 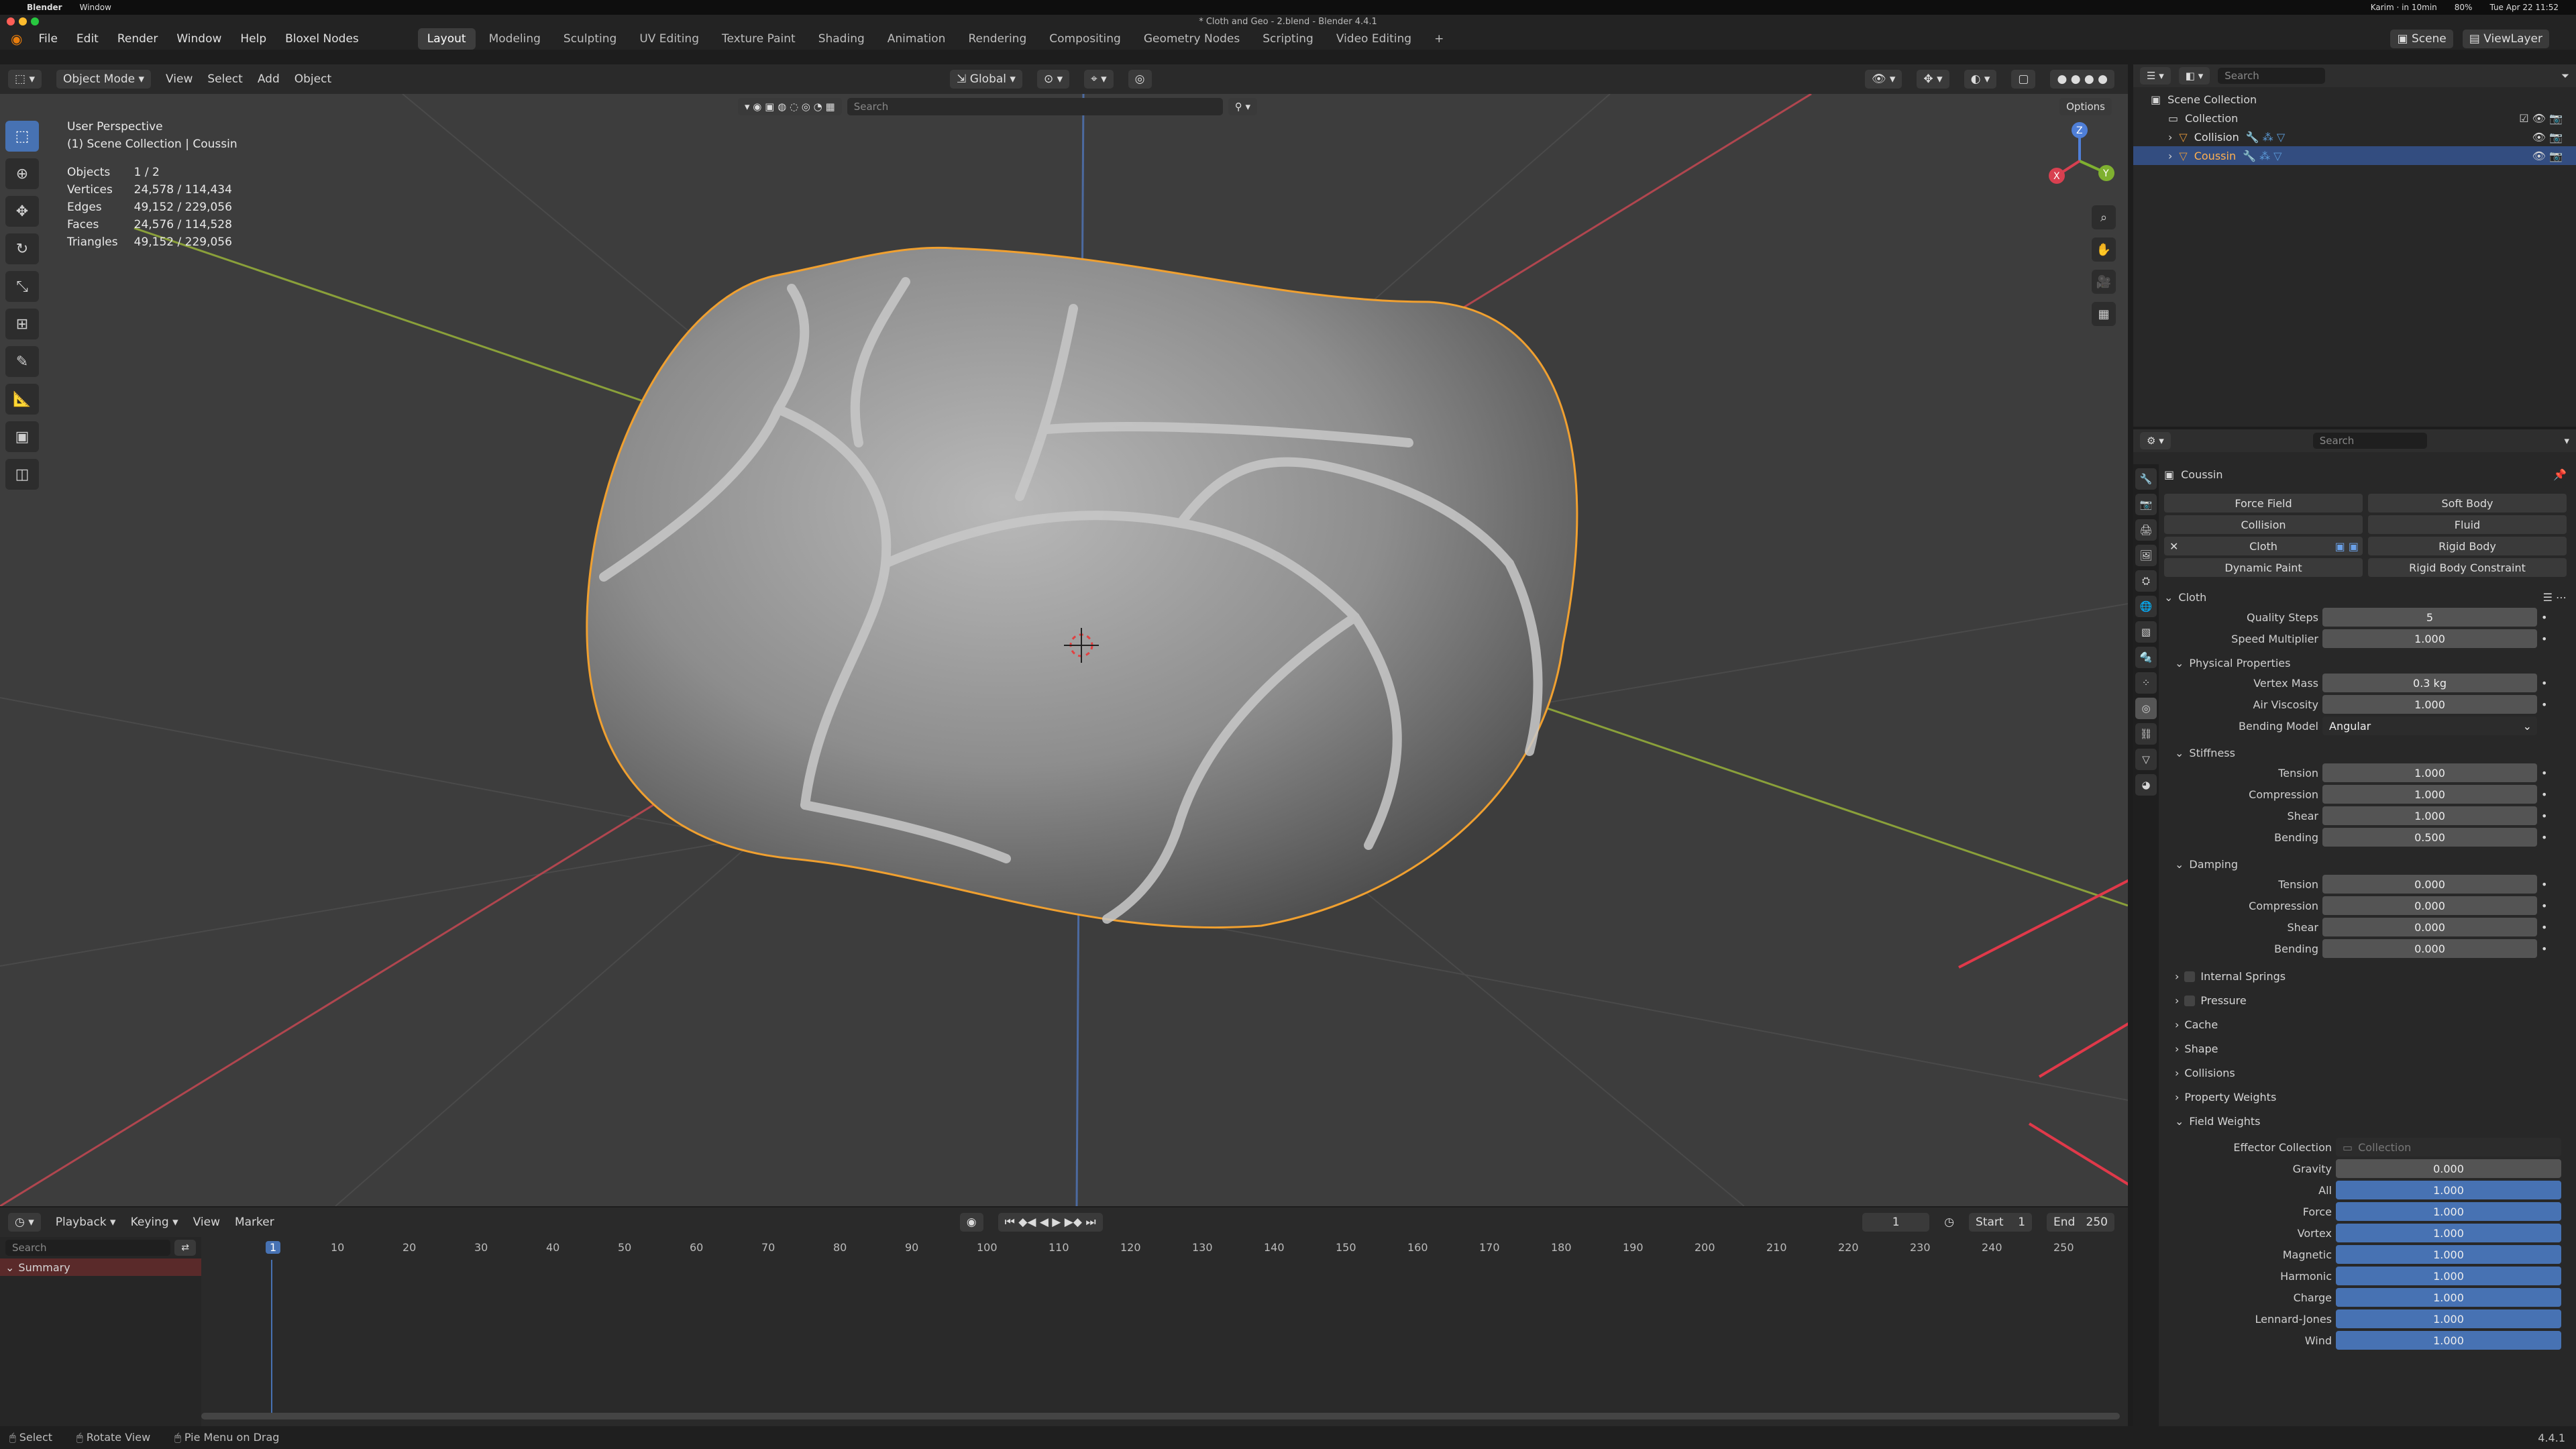 I want to click on viewport-menu-select: Select, so click(x=224, y=79).